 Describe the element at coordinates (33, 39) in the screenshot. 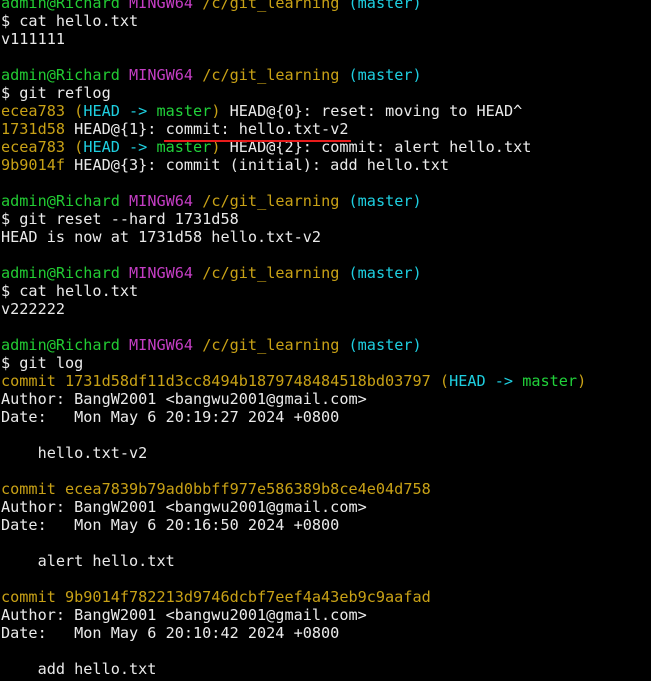

I see `terminal-text: v111111` at that location.